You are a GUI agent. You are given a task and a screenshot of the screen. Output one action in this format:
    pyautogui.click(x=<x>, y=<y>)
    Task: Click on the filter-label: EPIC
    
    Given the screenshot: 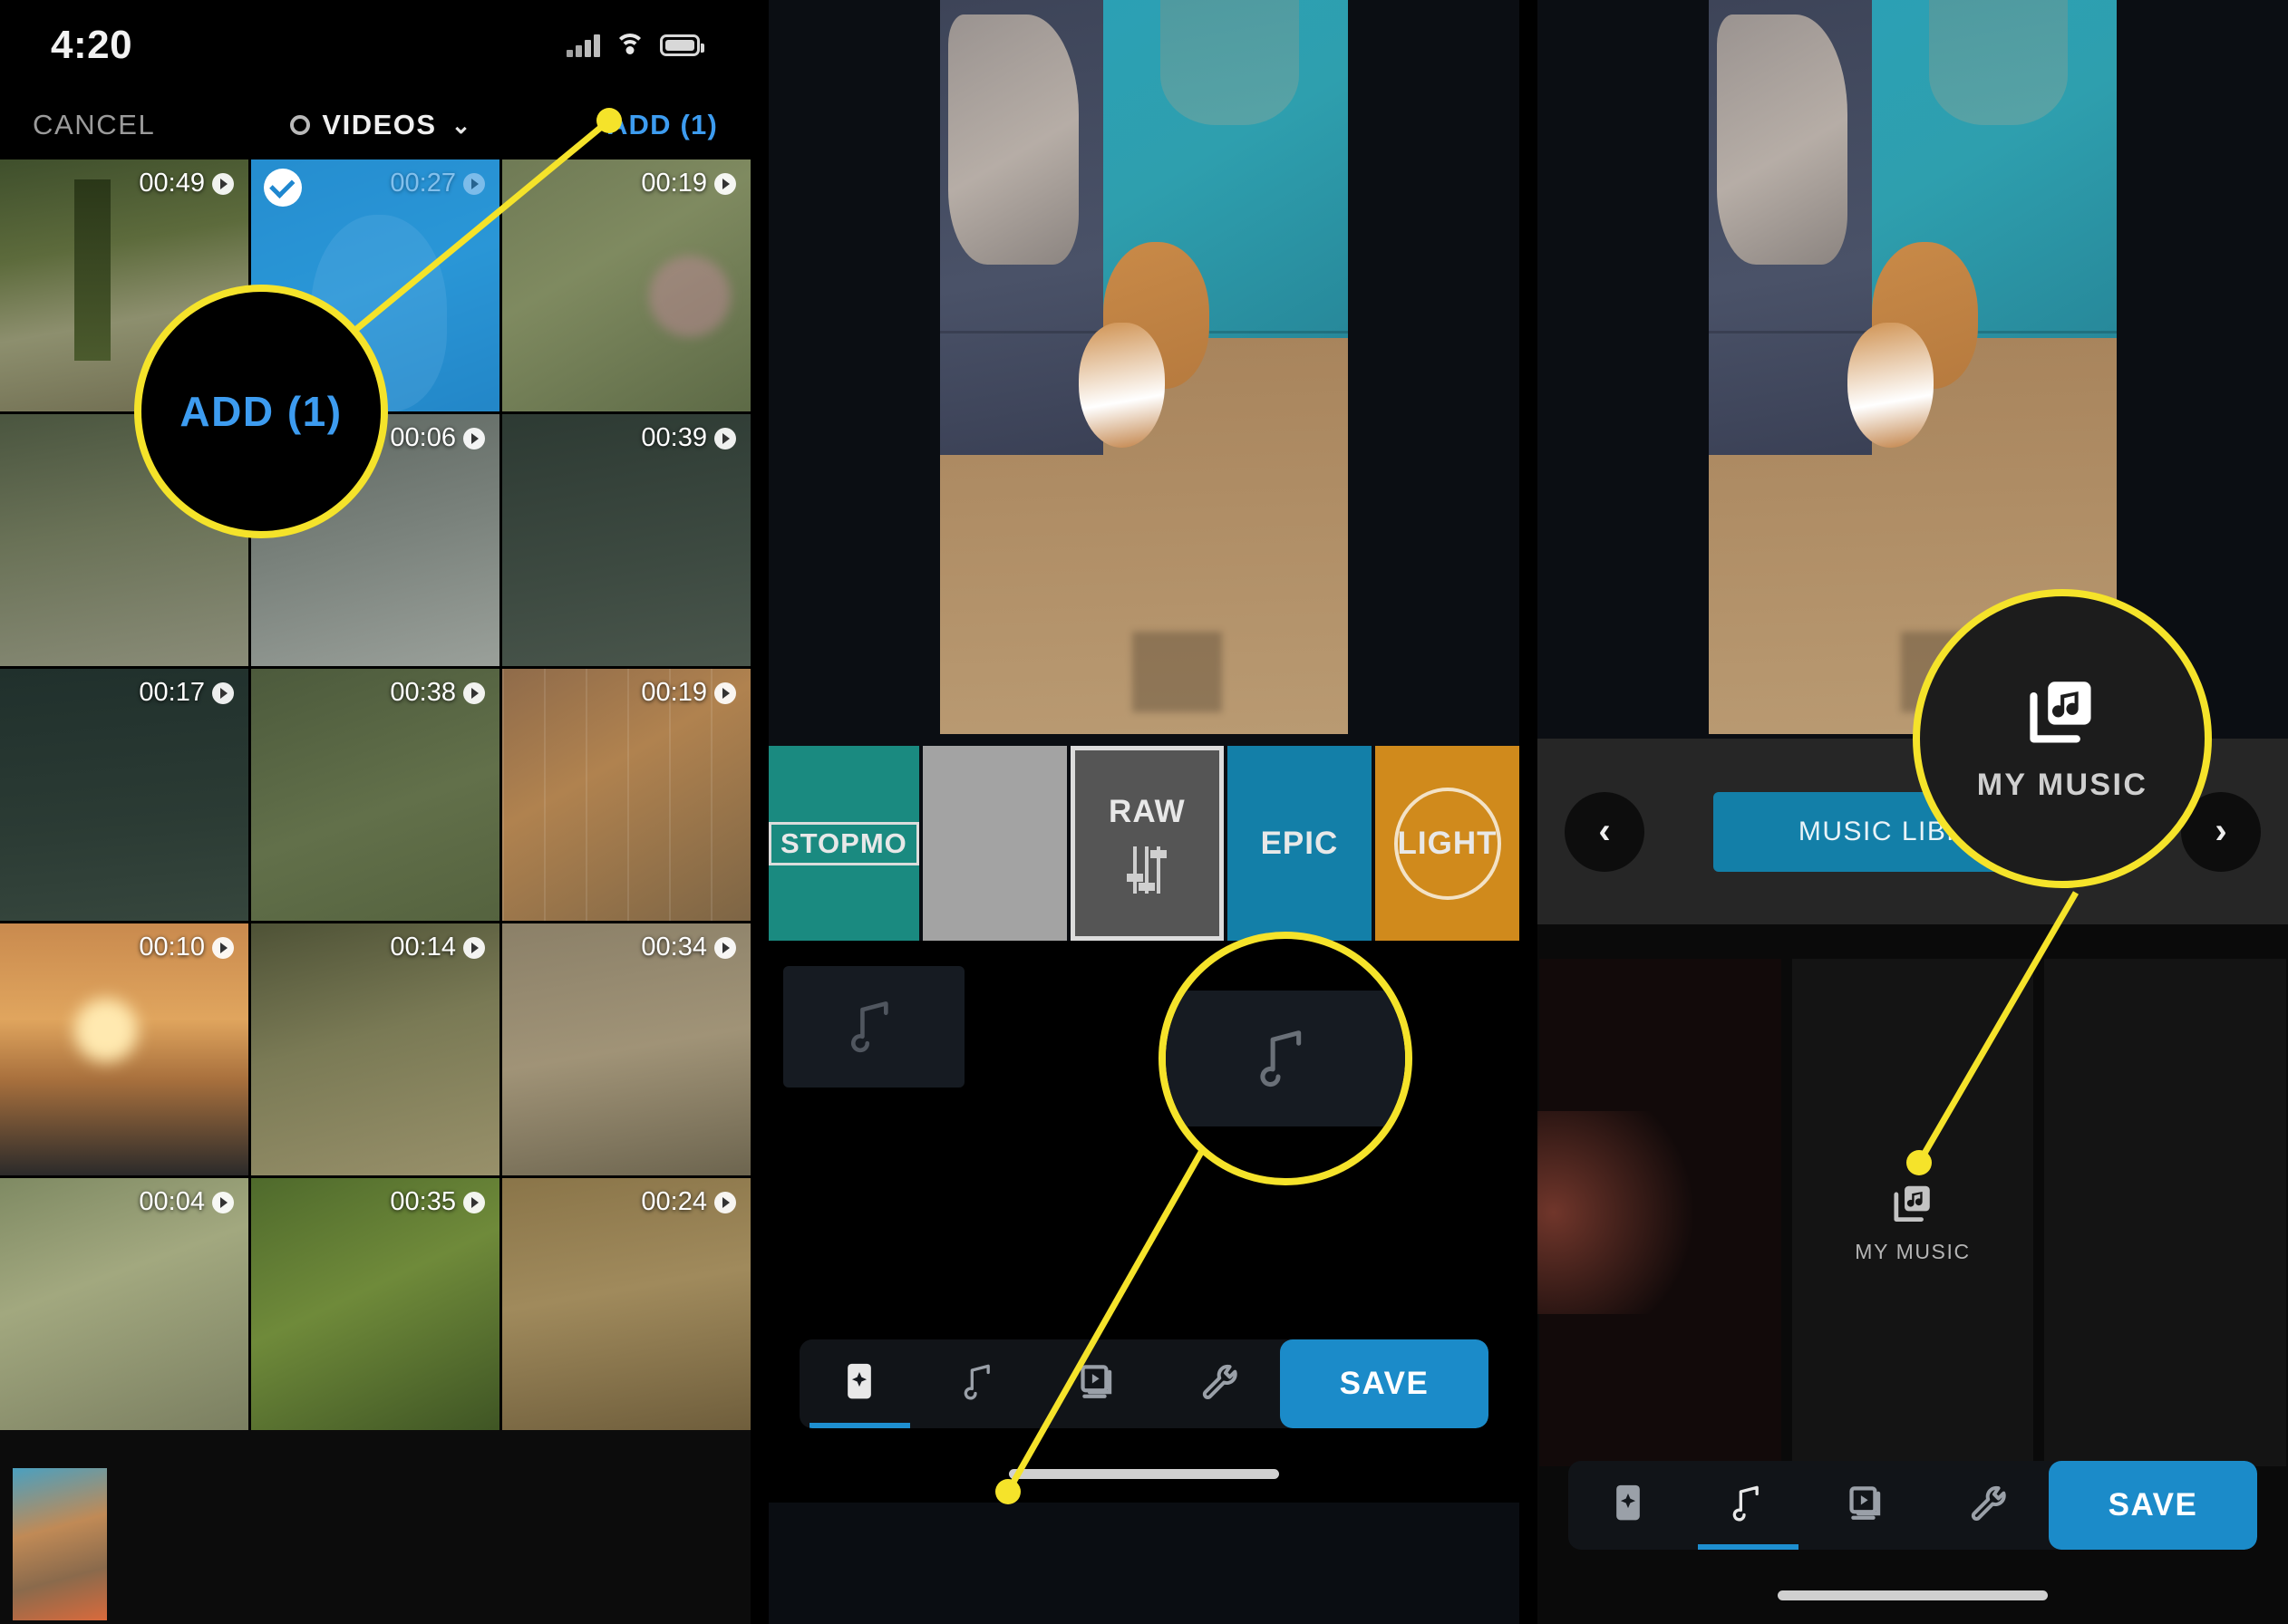 What is the action you would take?
    pyautogui.click(x=1299, y=843)
    